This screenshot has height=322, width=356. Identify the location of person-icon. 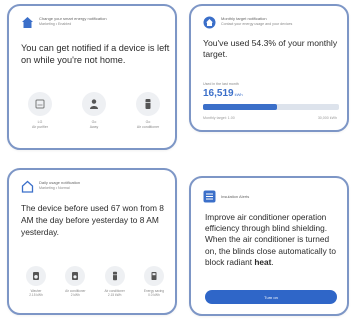
(94, 104).